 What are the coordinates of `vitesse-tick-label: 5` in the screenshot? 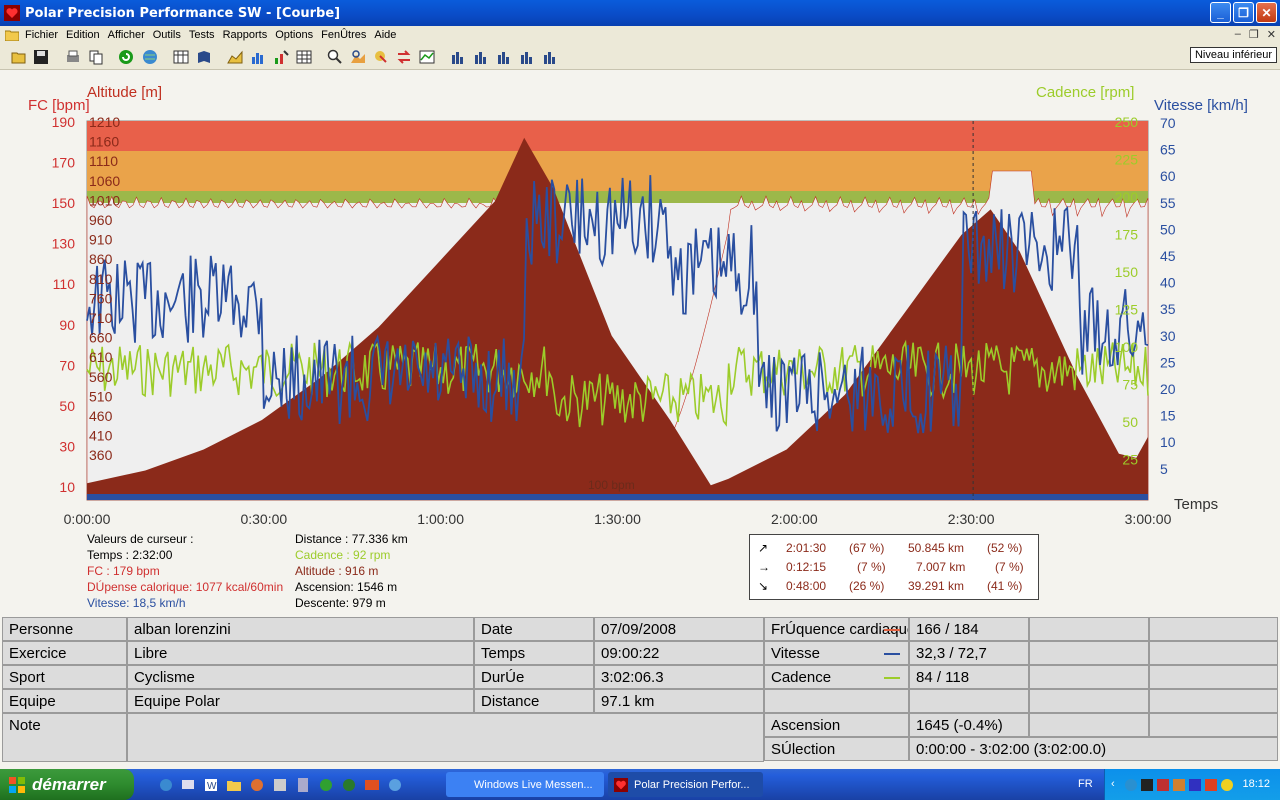 It's located at (1164, 469).